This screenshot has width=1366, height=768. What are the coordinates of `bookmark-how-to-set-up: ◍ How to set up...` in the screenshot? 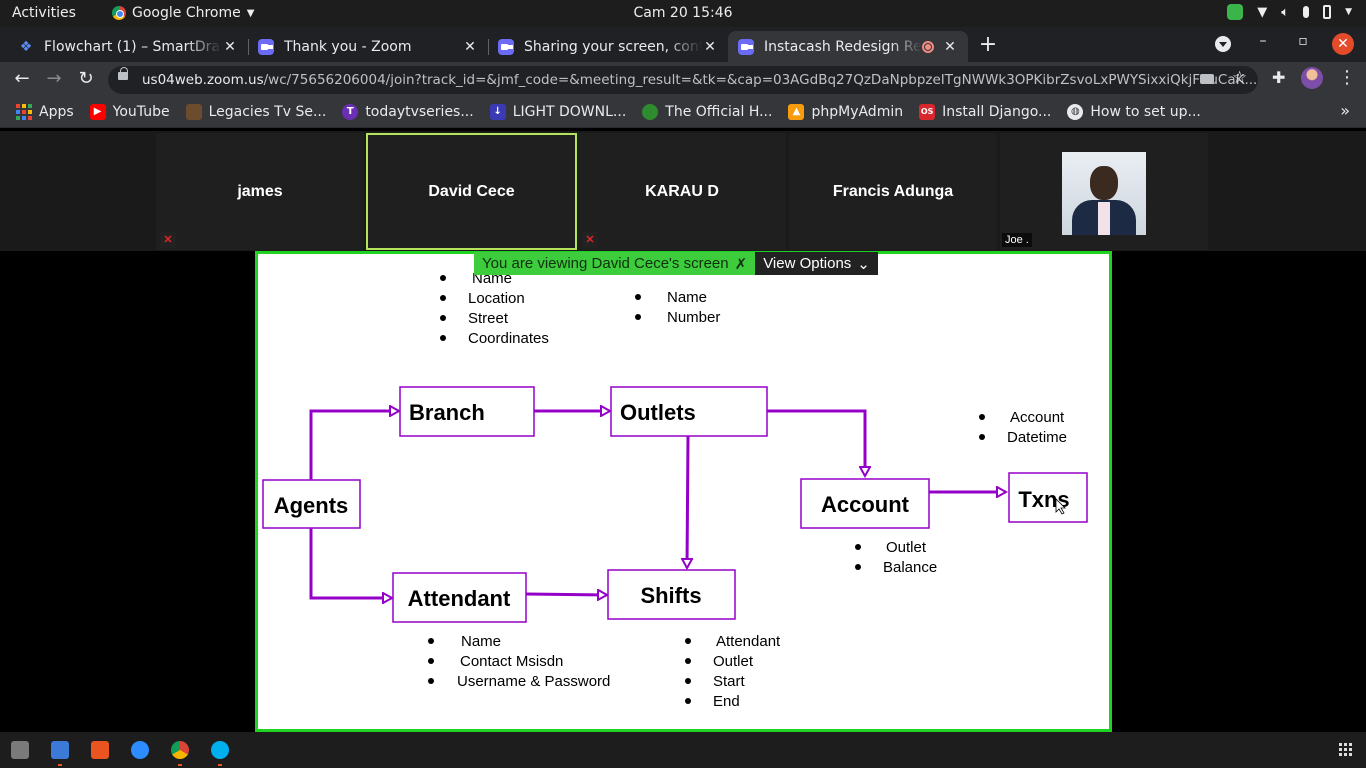 It's located at (1134, 112).